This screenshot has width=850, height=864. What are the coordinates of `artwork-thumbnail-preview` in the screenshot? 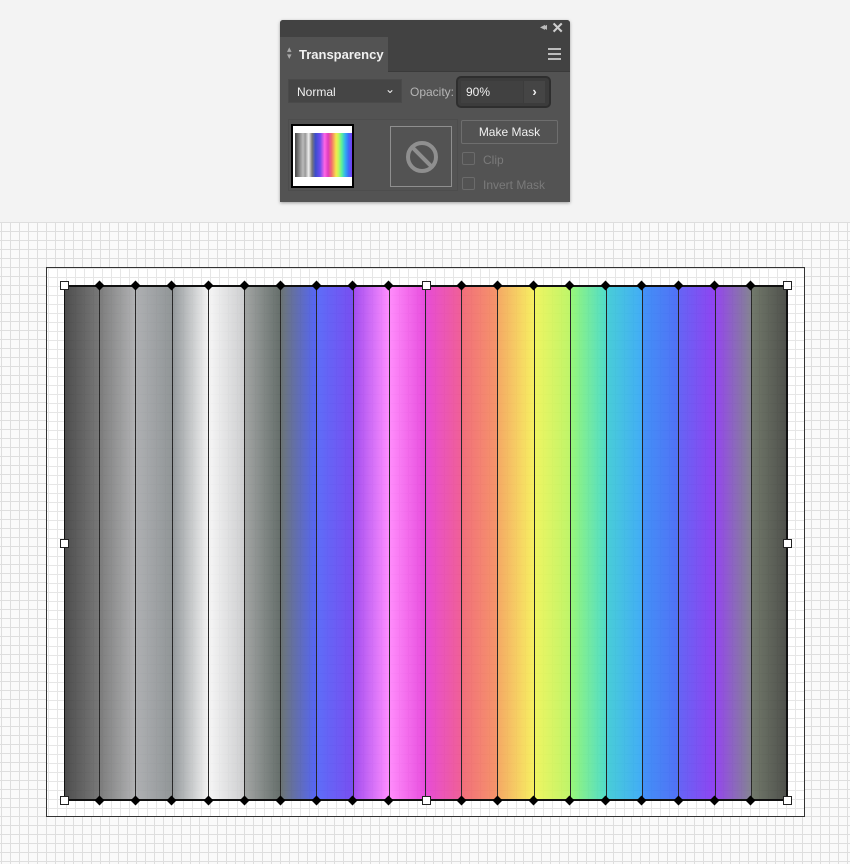 It's located at (323, 155).